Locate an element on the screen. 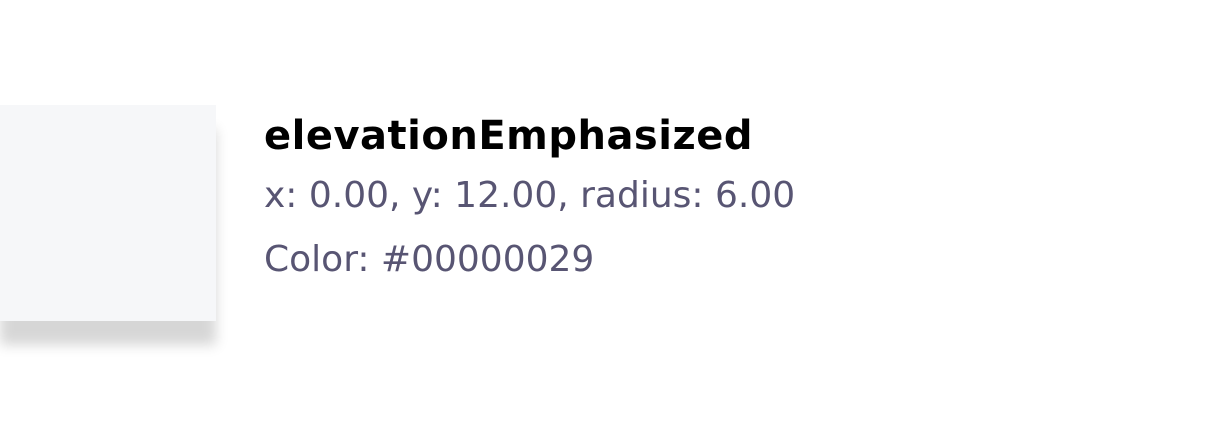  token-color-value: Color: #00000029 is located at coordinates (429, 259).